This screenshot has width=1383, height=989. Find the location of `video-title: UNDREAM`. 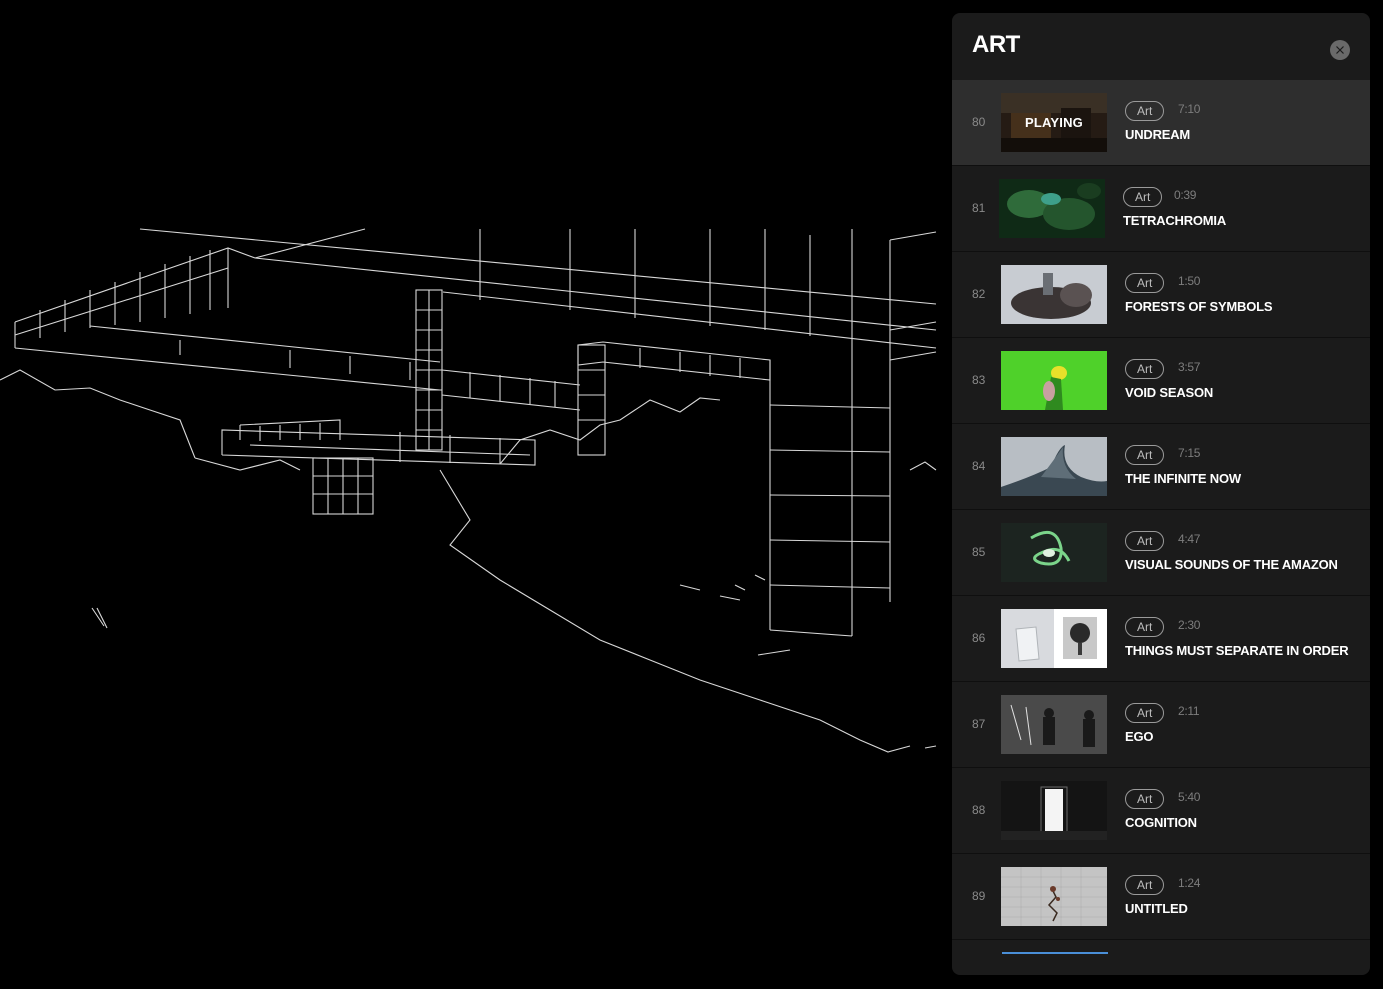

video-title: UNDREAM is located at coordinates (1158, 134).